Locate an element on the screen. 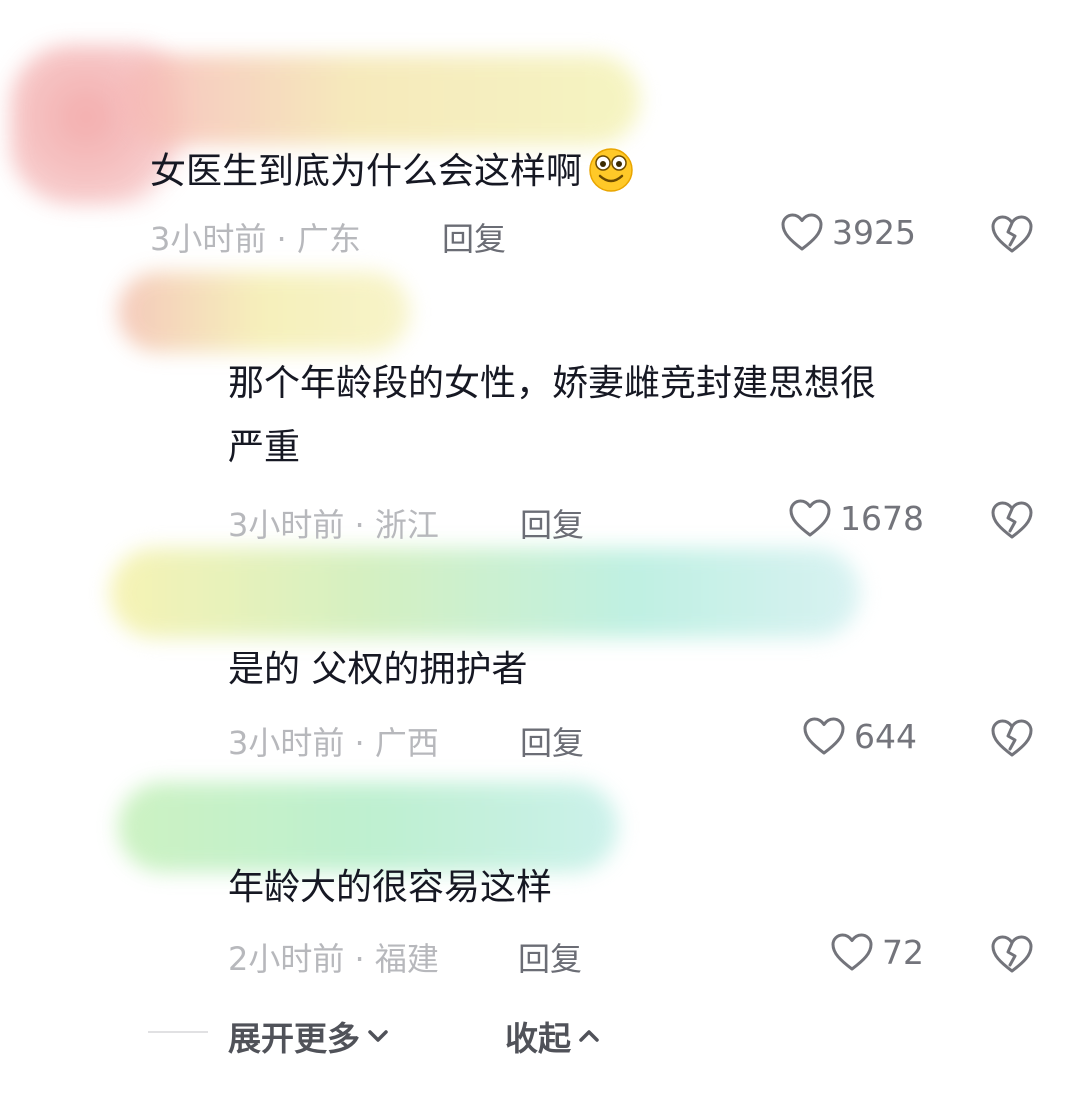 This screenshot has height=1098, width=1080. like-button: 644 is located at coordinates (859, 736).